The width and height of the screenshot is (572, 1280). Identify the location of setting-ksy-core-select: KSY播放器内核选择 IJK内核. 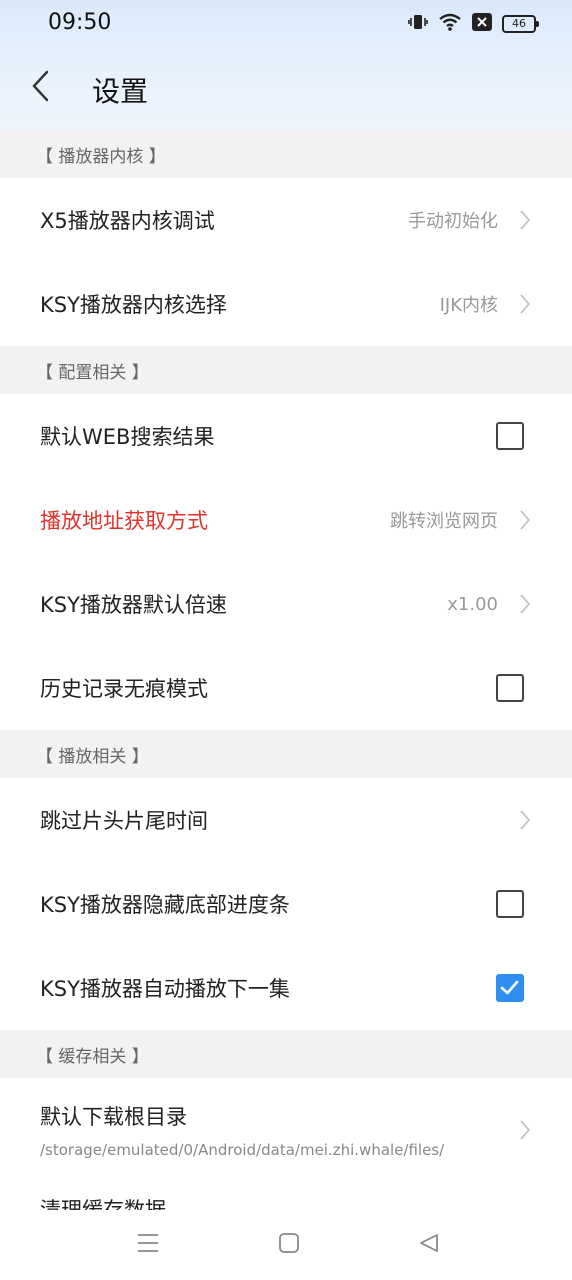
(286, 304).